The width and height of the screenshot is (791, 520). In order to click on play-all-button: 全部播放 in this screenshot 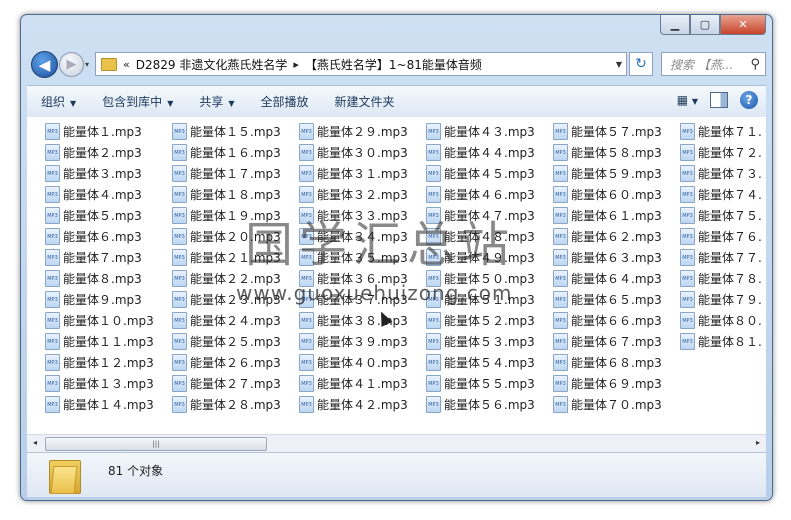, I will do `click(285, 101)`.